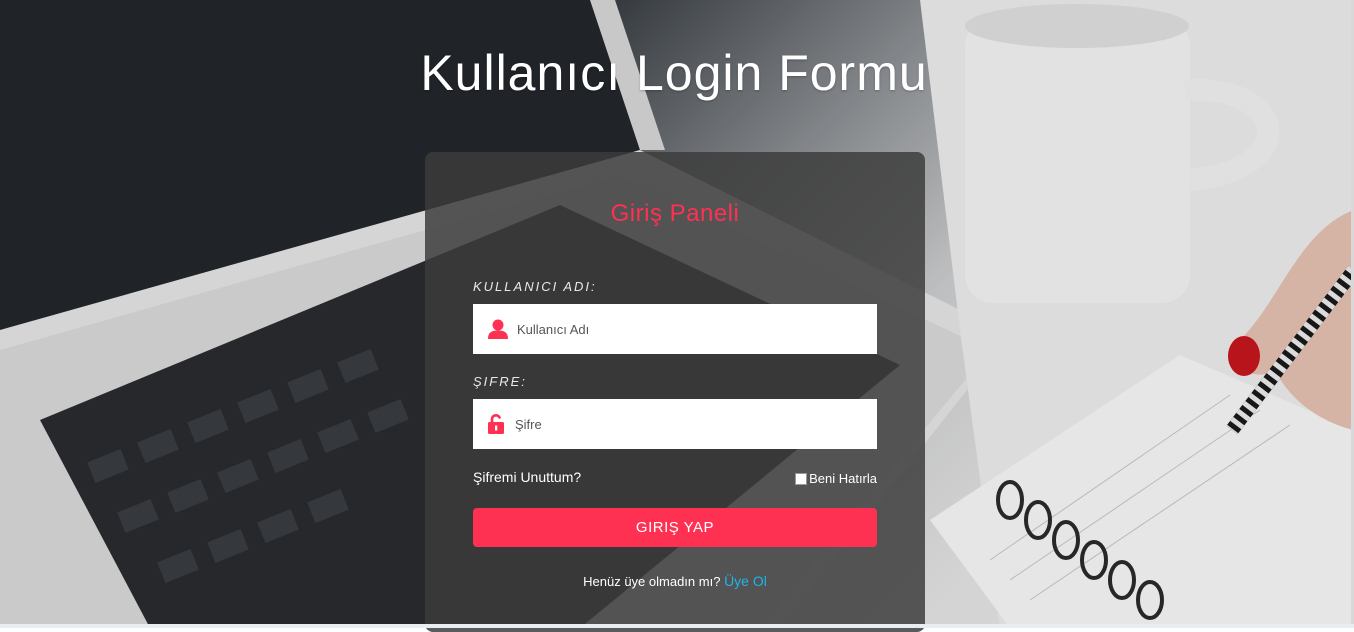 This screenshot has height=632, width=1354. What do you see at coordinates (745, 581) in the screenshot?
I see `signup-link: Üye Ol` at bounding box center [745, 581].